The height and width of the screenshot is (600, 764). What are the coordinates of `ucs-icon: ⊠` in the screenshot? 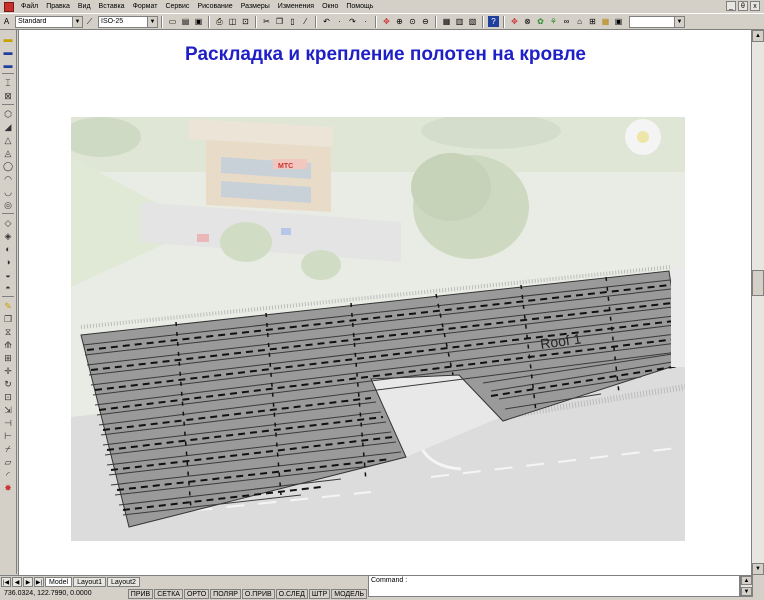 It's located at (8, 96).